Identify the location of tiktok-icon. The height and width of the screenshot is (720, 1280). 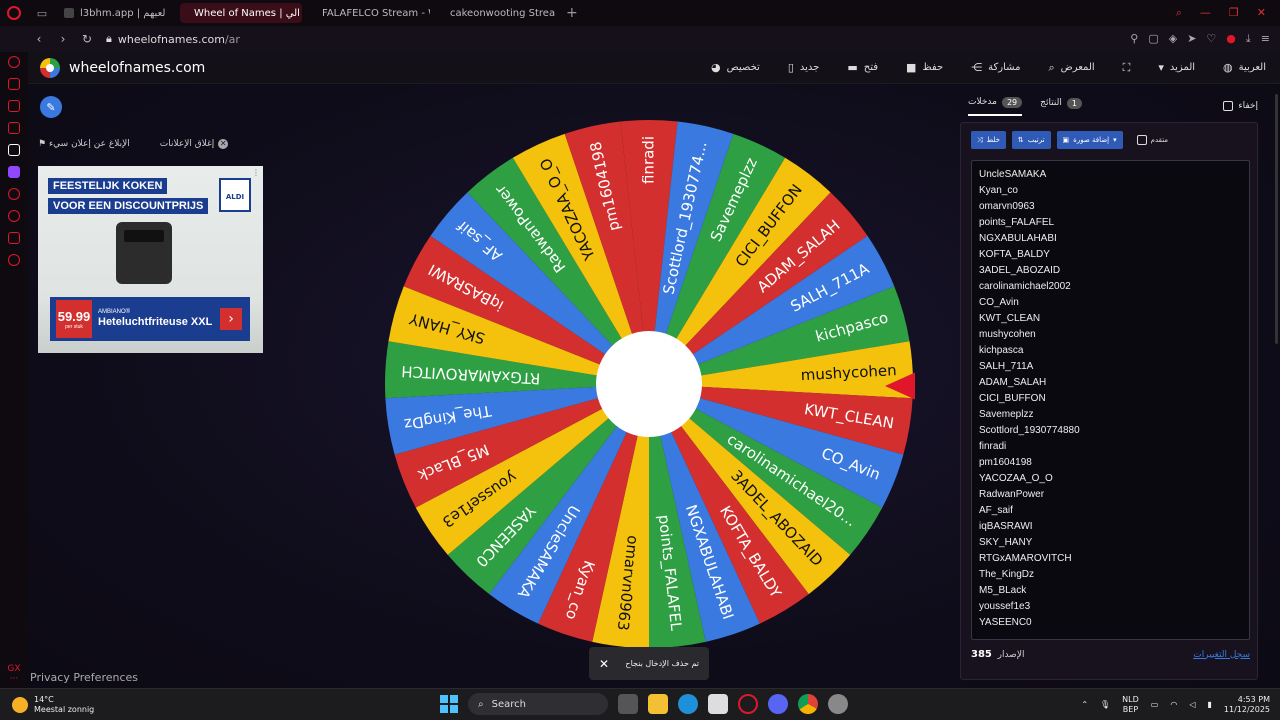
(14, 150).